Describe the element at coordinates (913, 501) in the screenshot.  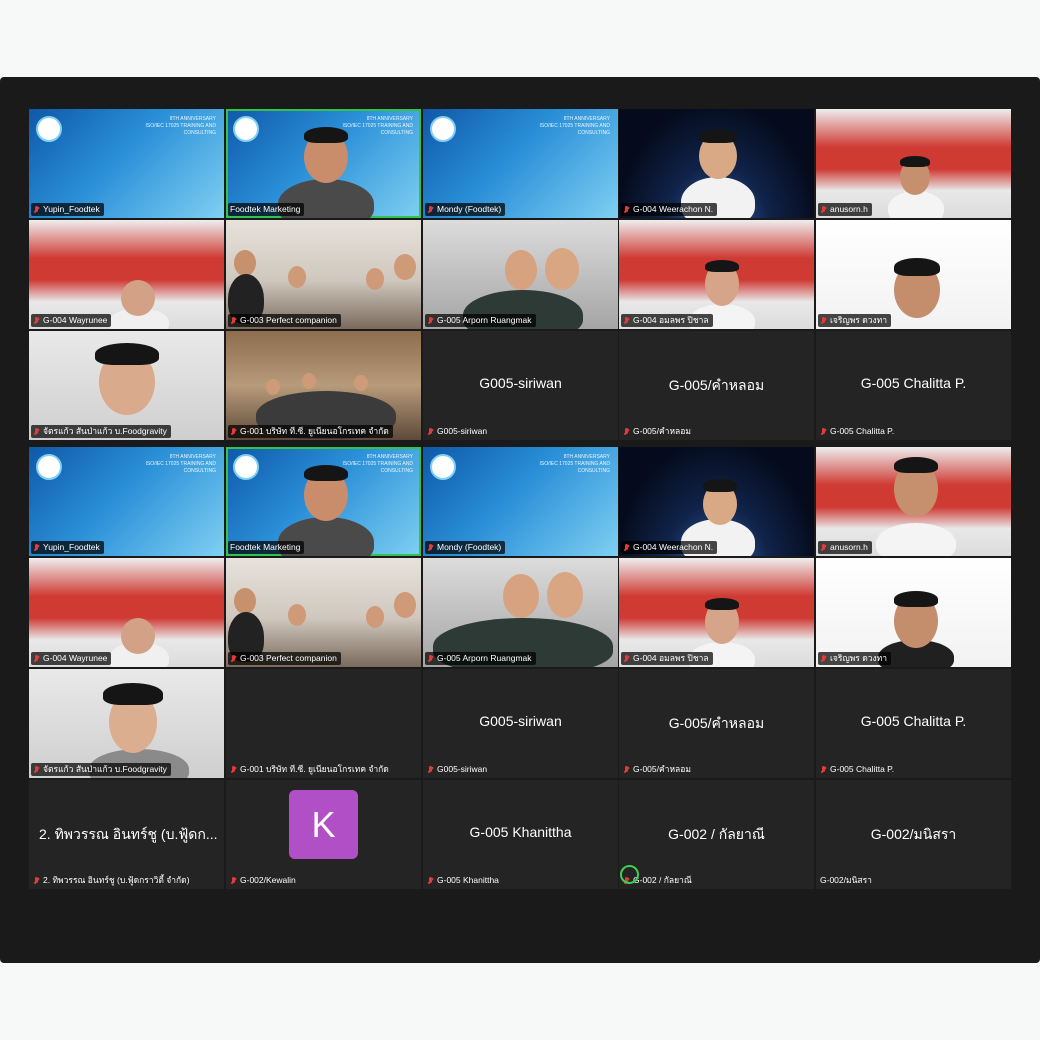
I see `video-tile-anusorn-bottom: anusorn.h` at that location.